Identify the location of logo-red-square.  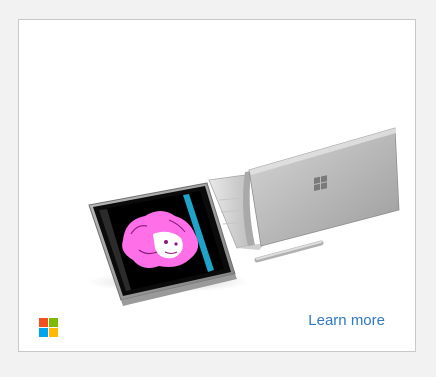
(43, 322).